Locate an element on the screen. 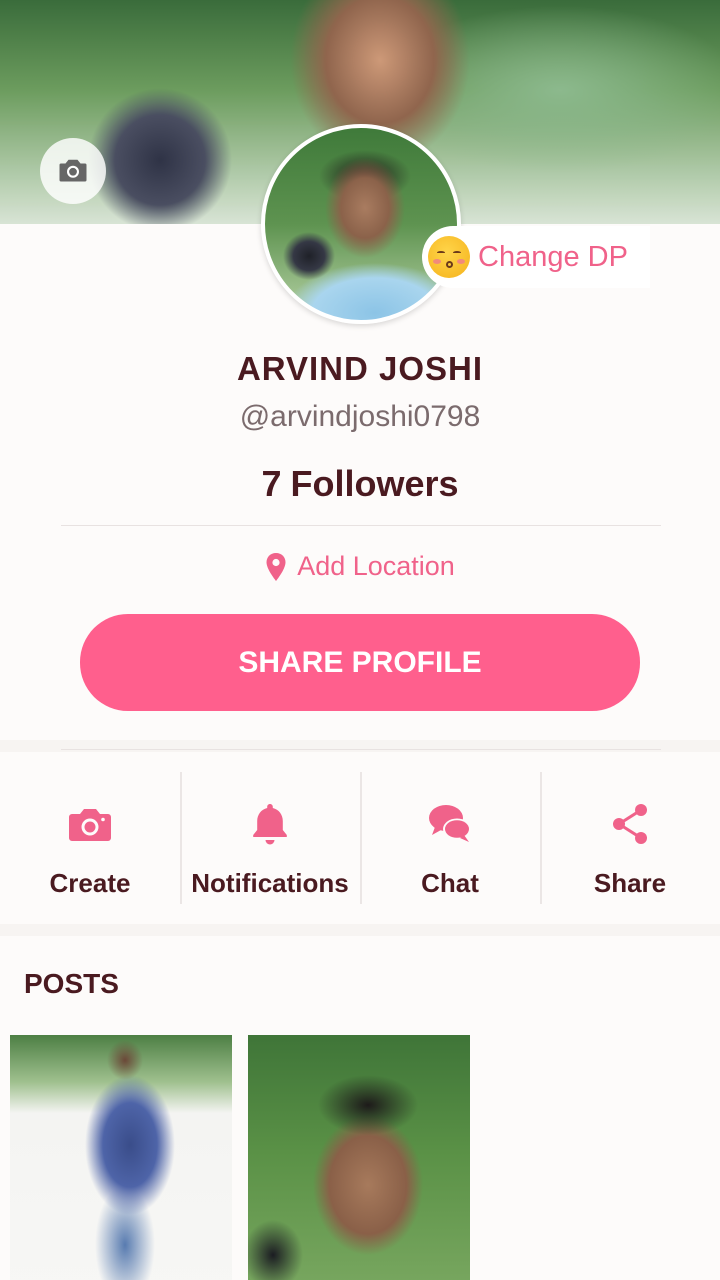 The height and width of the screenshot is (1280, 720). divider is located at coordinates (361, 749).